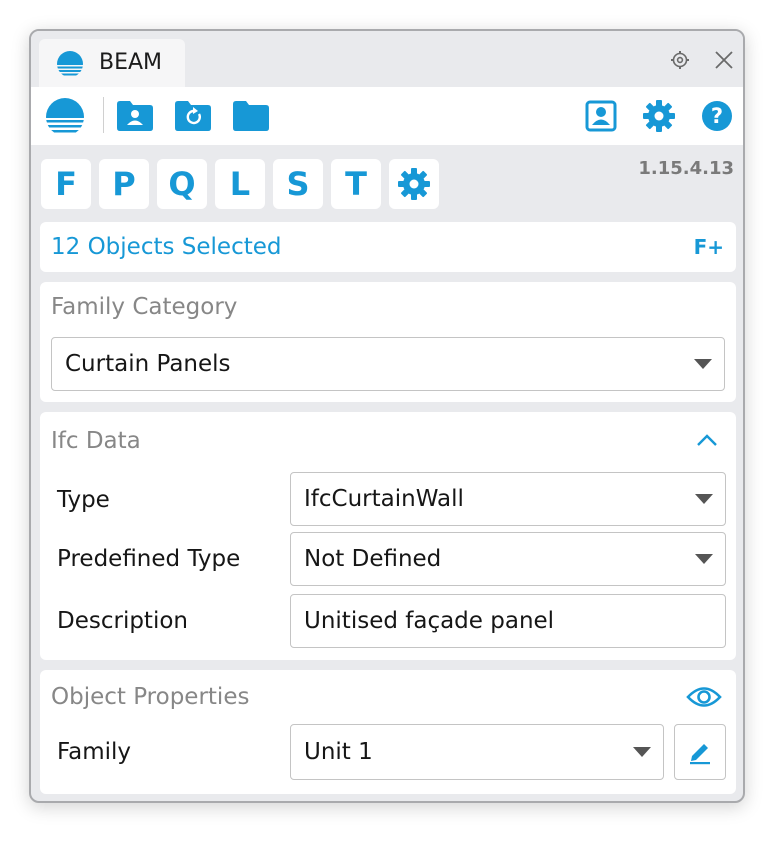 The width and height of the screenshot is (780, 854). I want to click on description-label: Description, so click(122, 621).